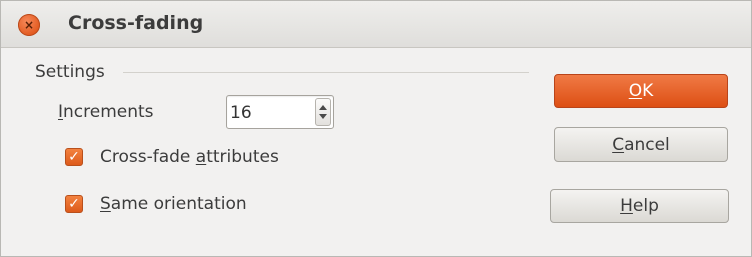  I want to click on cancel-button: Cancel, so click(641, 144).